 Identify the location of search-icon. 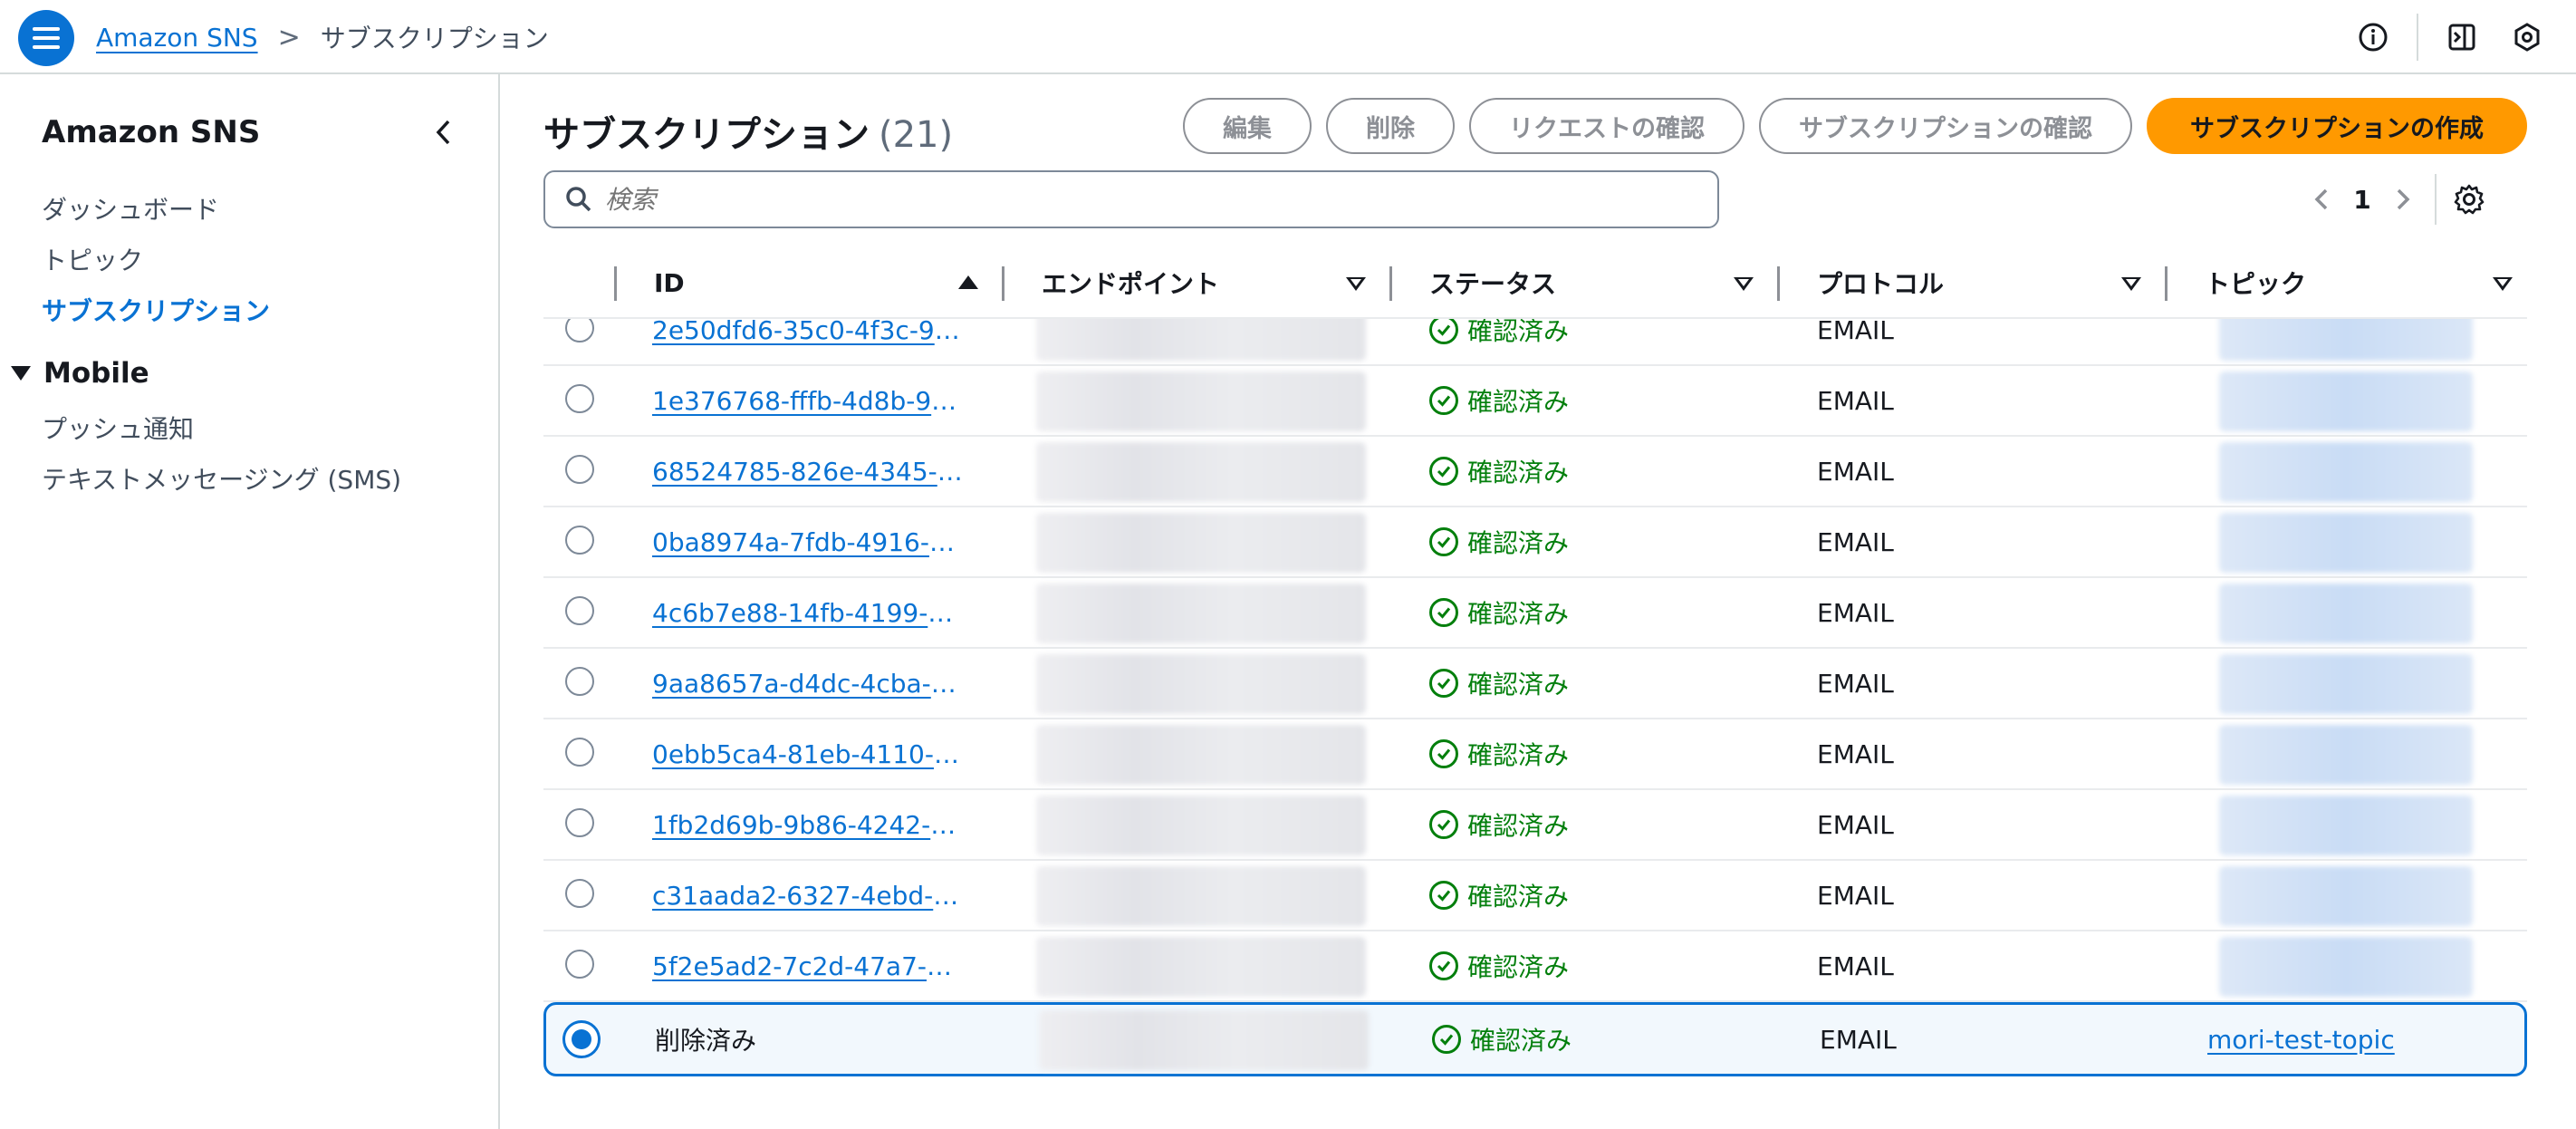
(578, 199).